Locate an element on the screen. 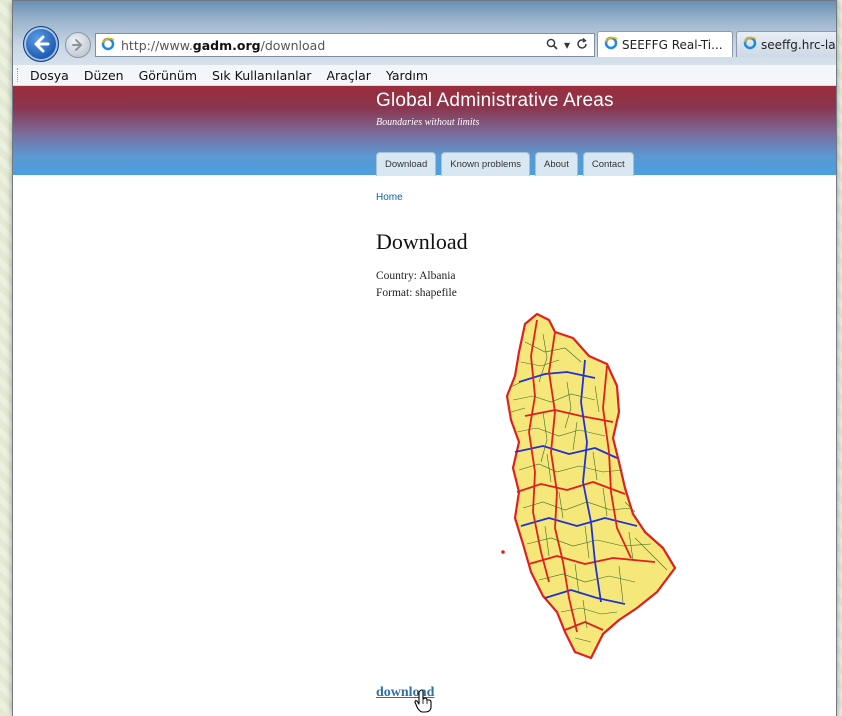  address-bar: http://www.gadm.org/download ▾ is located at coordinates (345, 45).